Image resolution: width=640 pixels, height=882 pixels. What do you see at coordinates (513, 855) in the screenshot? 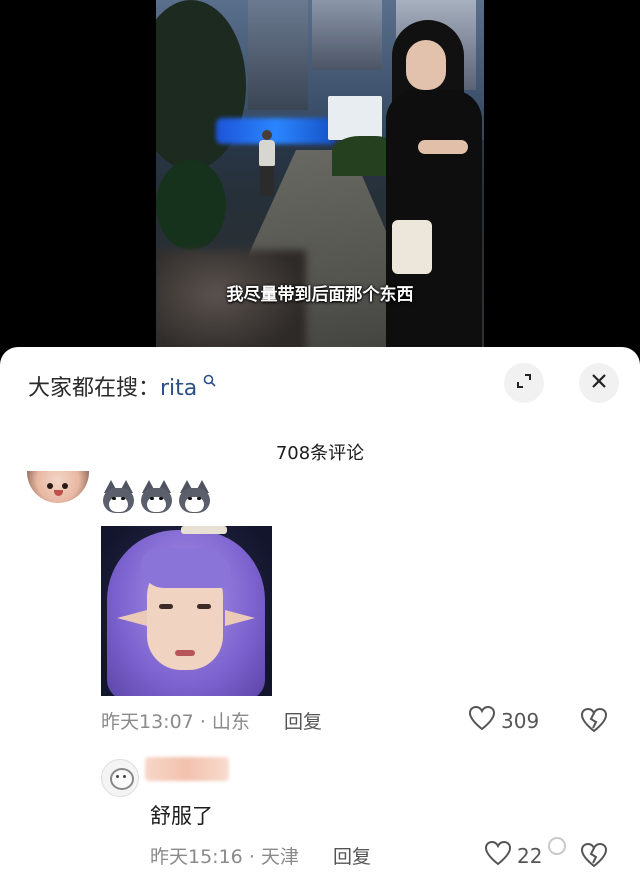
I see `reply-like-button: 22` at bounding box center [513, 855].